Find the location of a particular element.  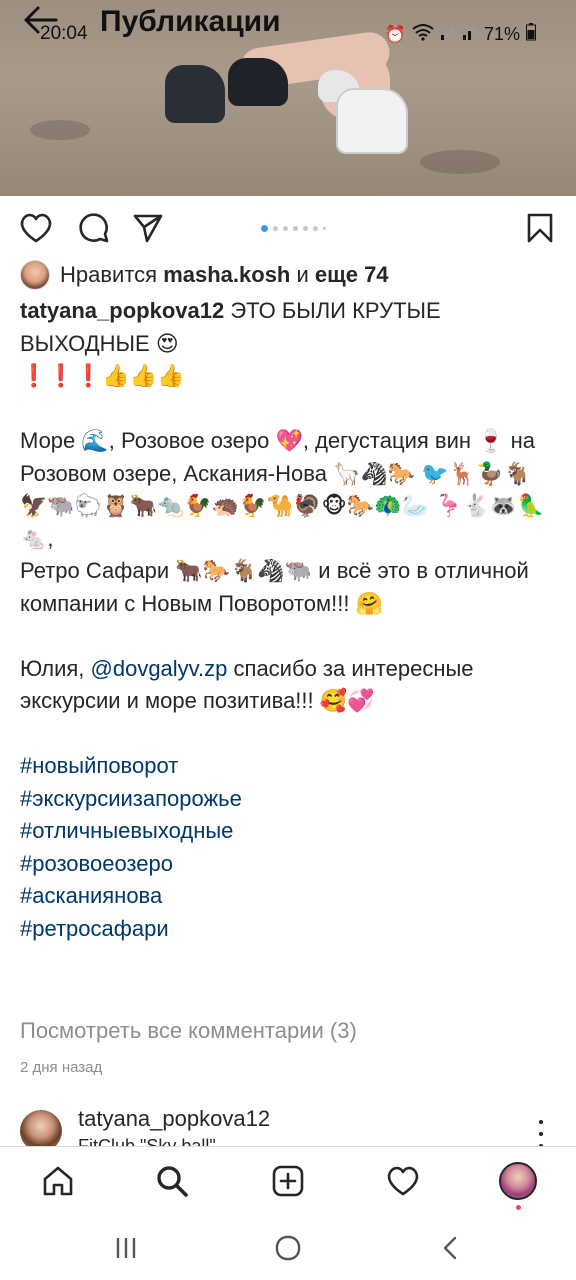

caption-username: tatyana_popkova12 is located at coordinates (122, 310).